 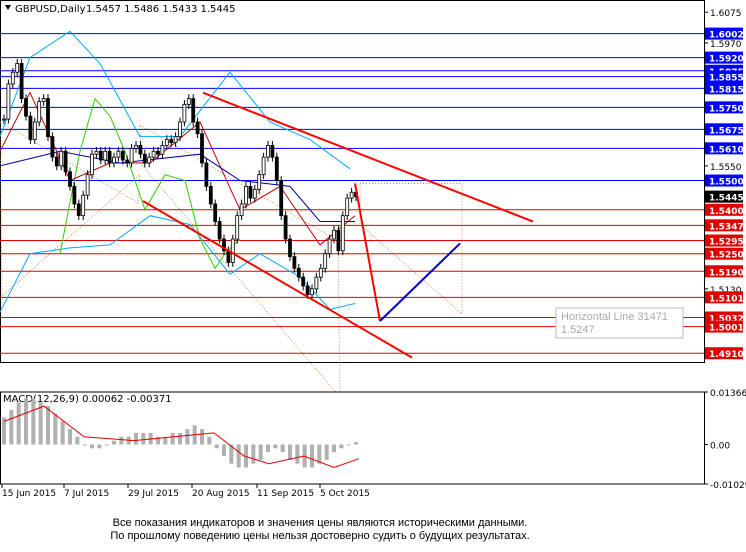 I want to click on price-axis-label: 1.5550, so click(x=726, y=168).